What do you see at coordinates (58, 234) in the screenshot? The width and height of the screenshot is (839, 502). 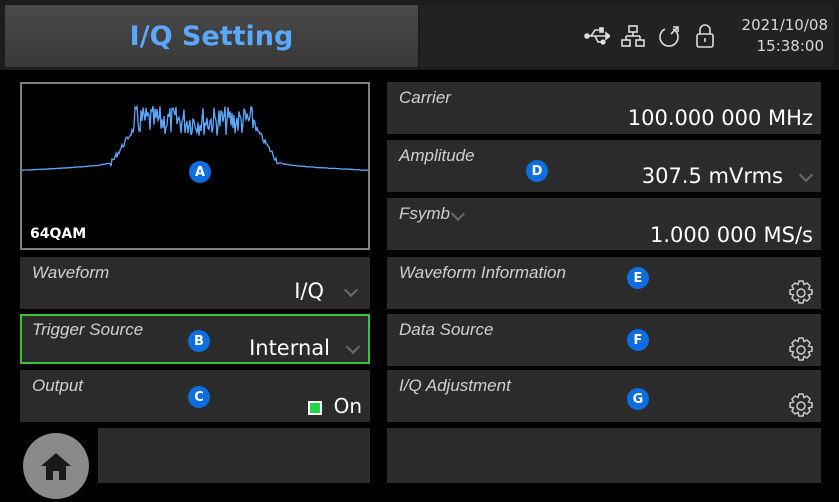 I see `modulation-label: 64QAM` at bounding box center [58, 234].